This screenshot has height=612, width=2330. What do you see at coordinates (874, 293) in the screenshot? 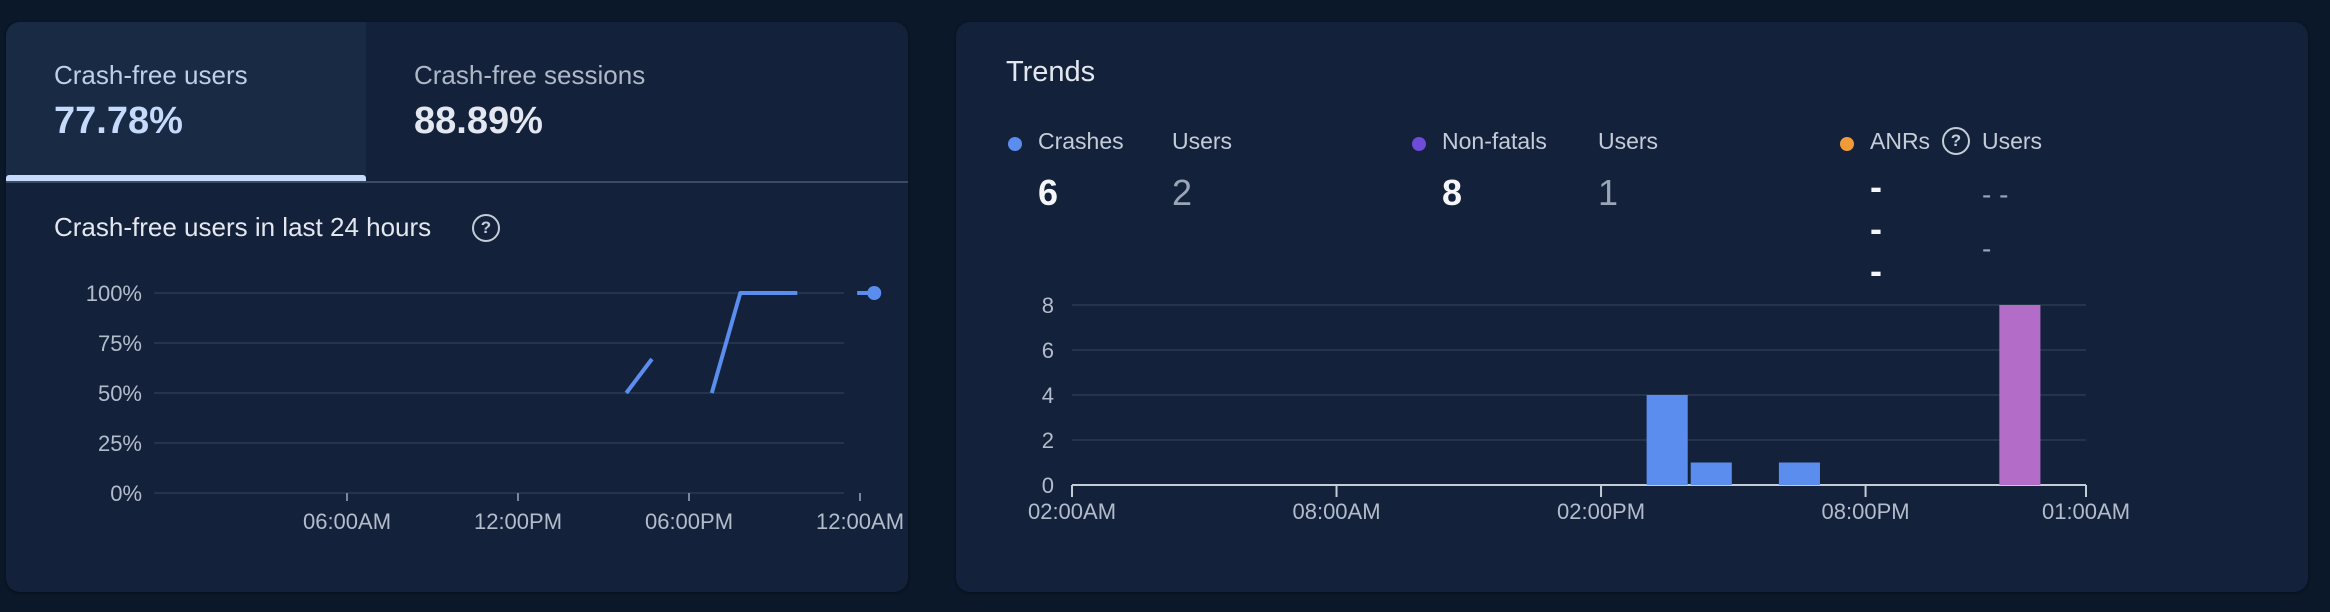
I see `last-point-marker` at bounding box center [874, 293].